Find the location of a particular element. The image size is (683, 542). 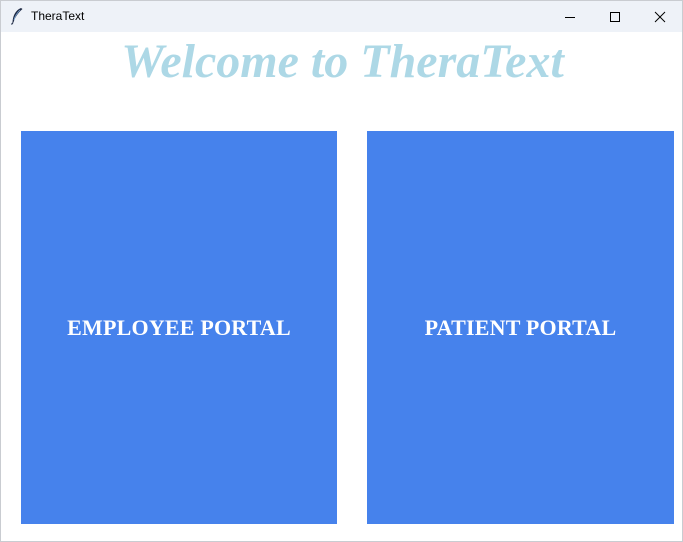

patient-portal-label: PATIENT PORTAL is located at coordinates (520, 327).